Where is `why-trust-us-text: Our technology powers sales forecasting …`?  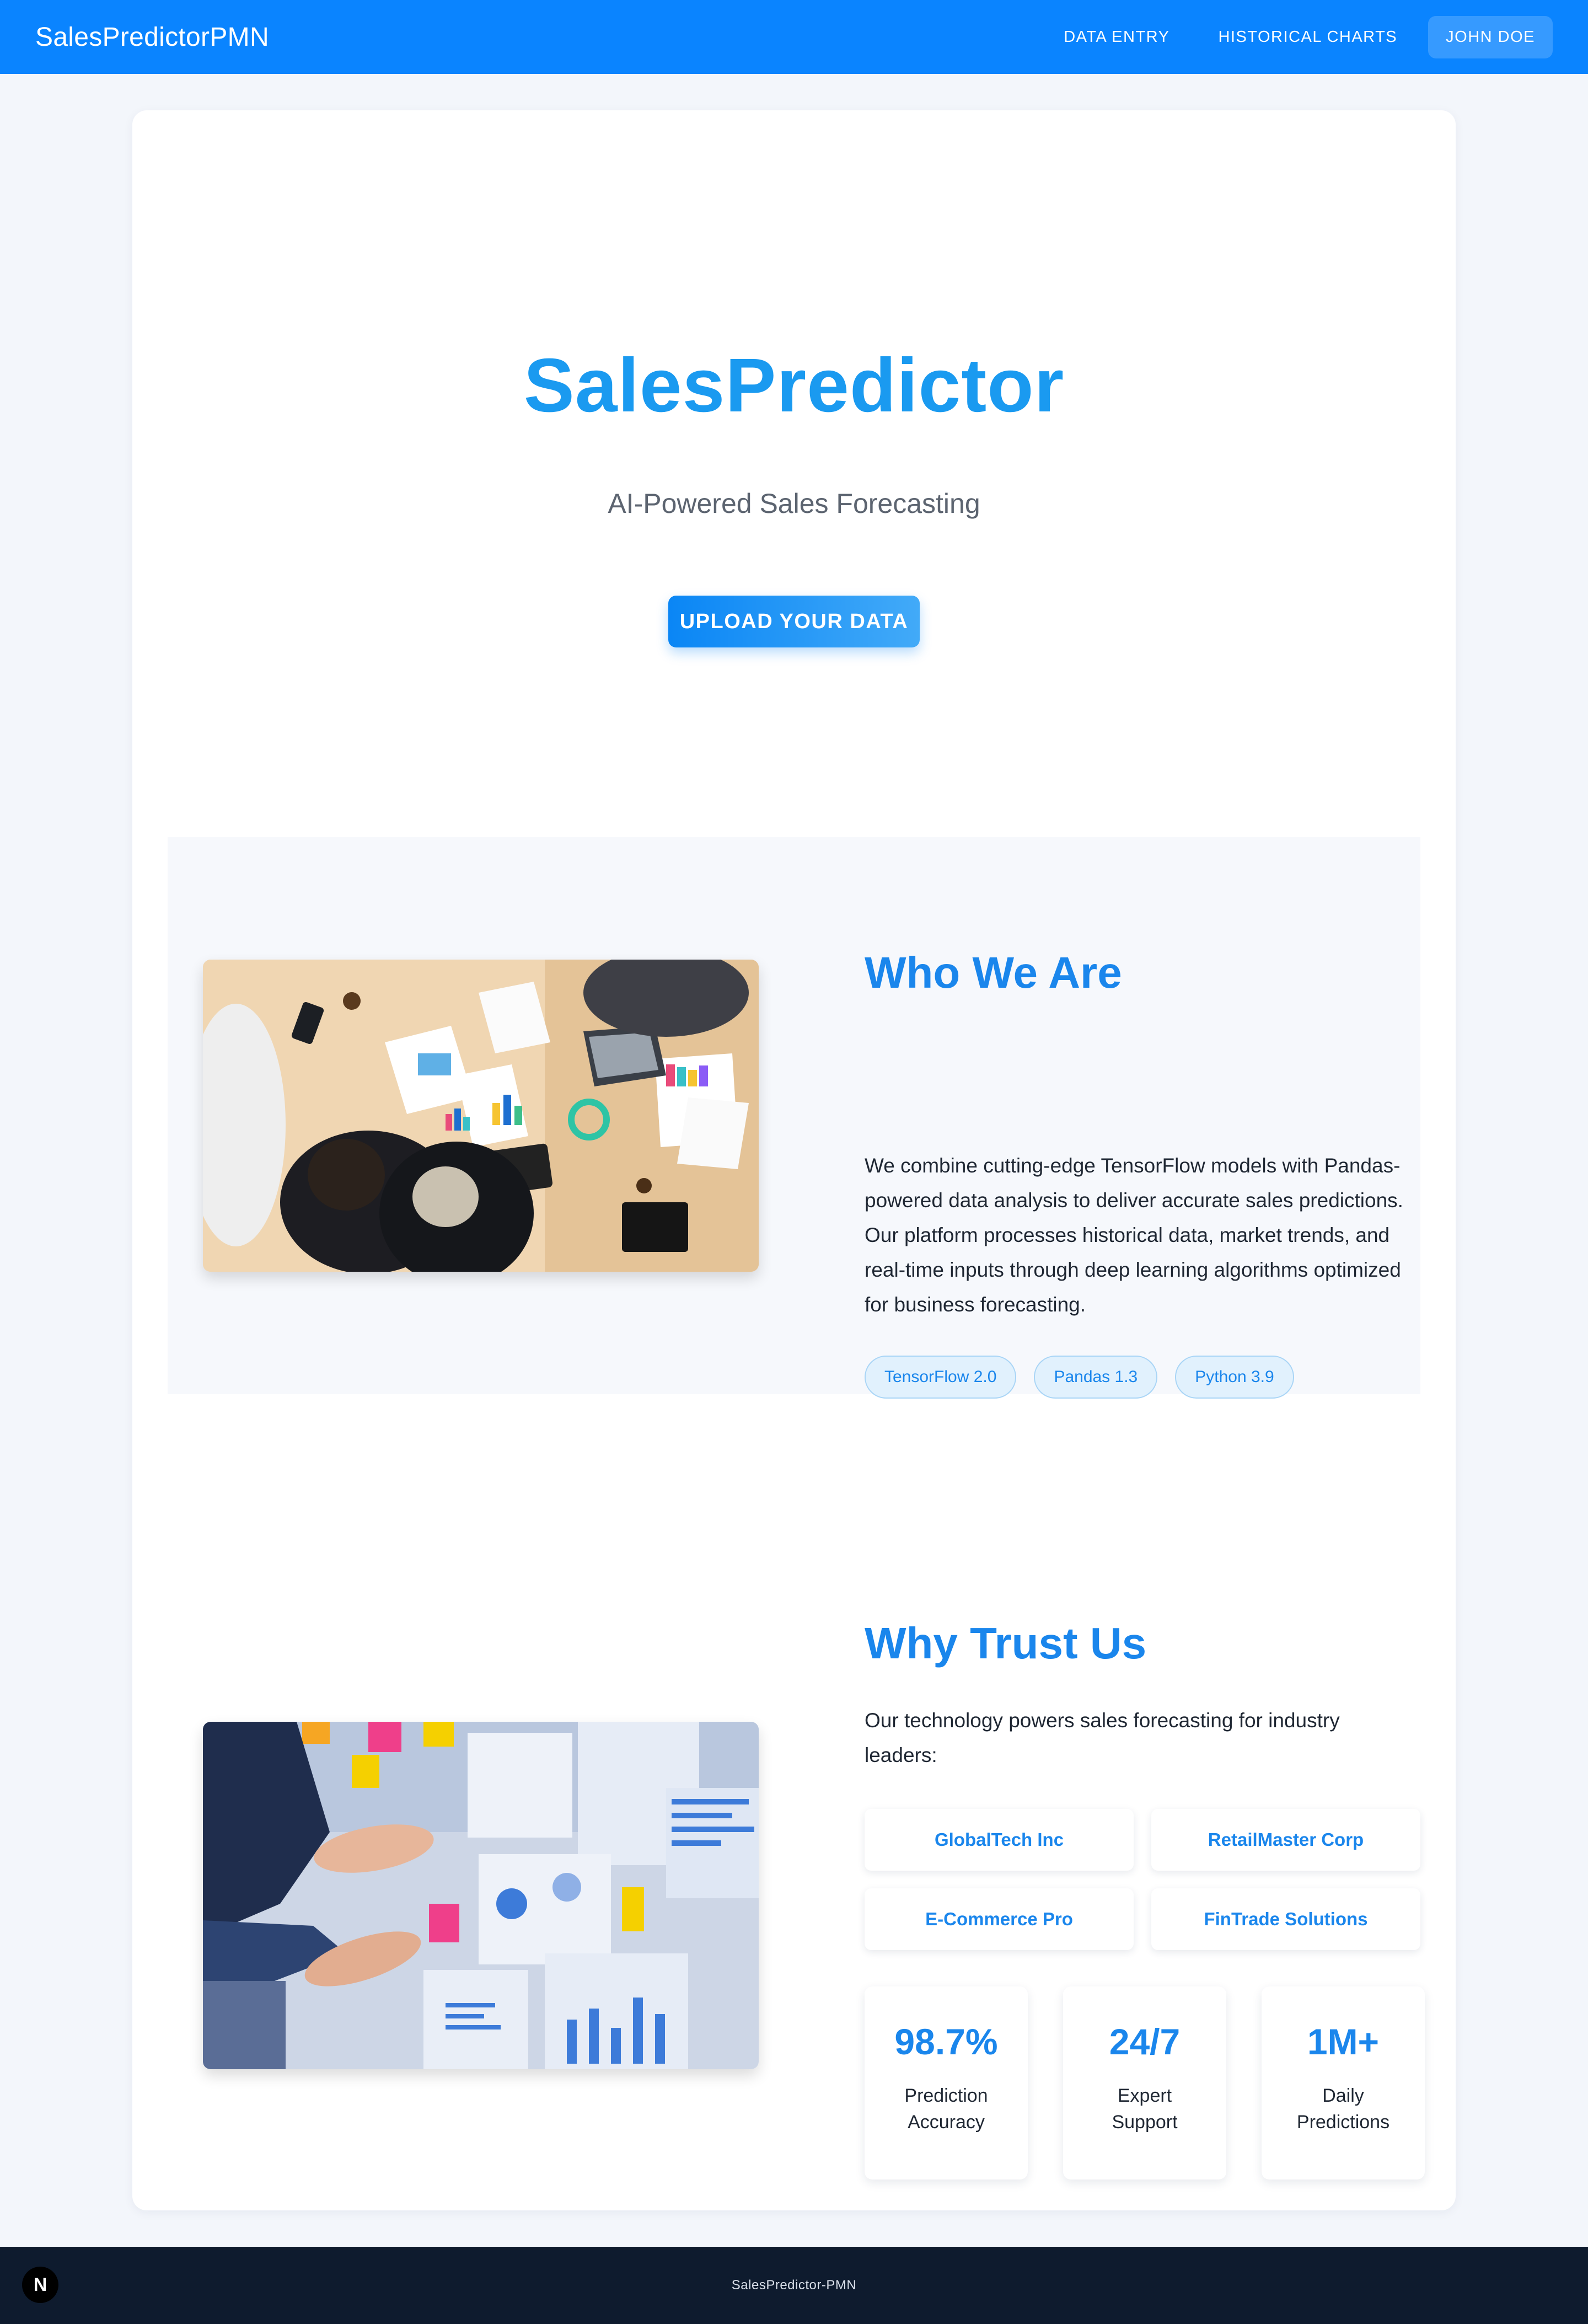
why-trust-us-text: Our technology powers sales forecasting … is located at coordinates (1102, 1737).